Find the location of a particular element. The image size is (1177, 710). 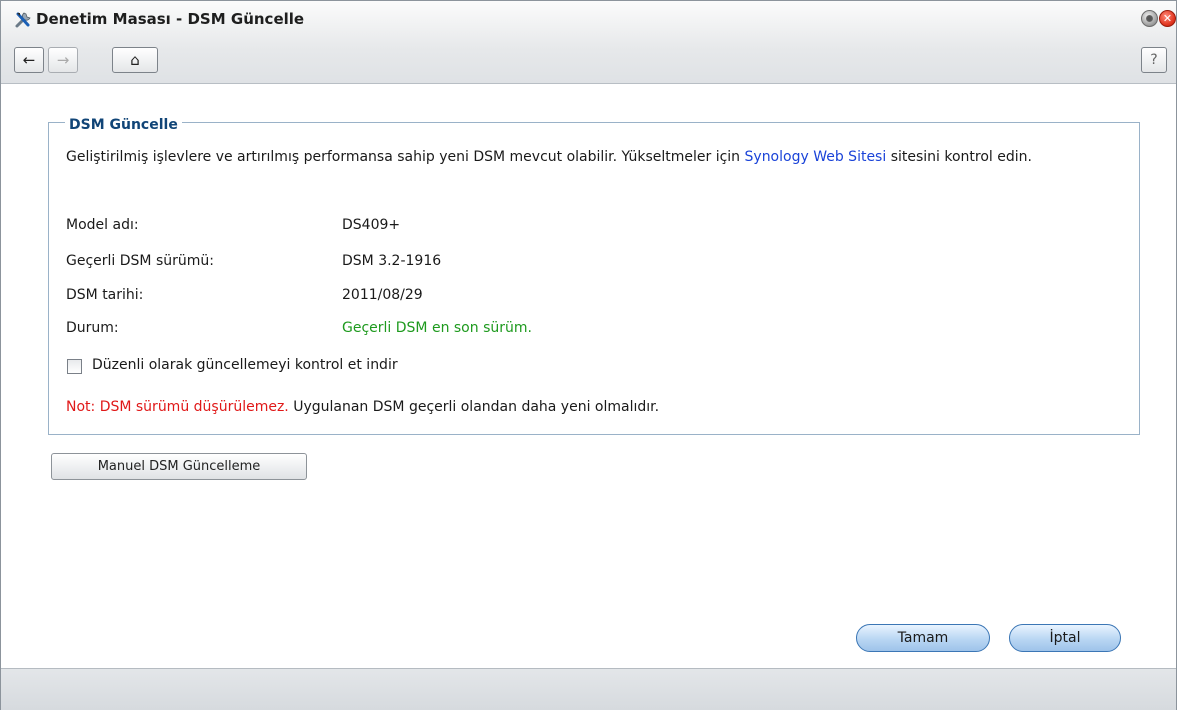

dsm-date-value: 2011/08/29 is located at coordinates (382, 295).